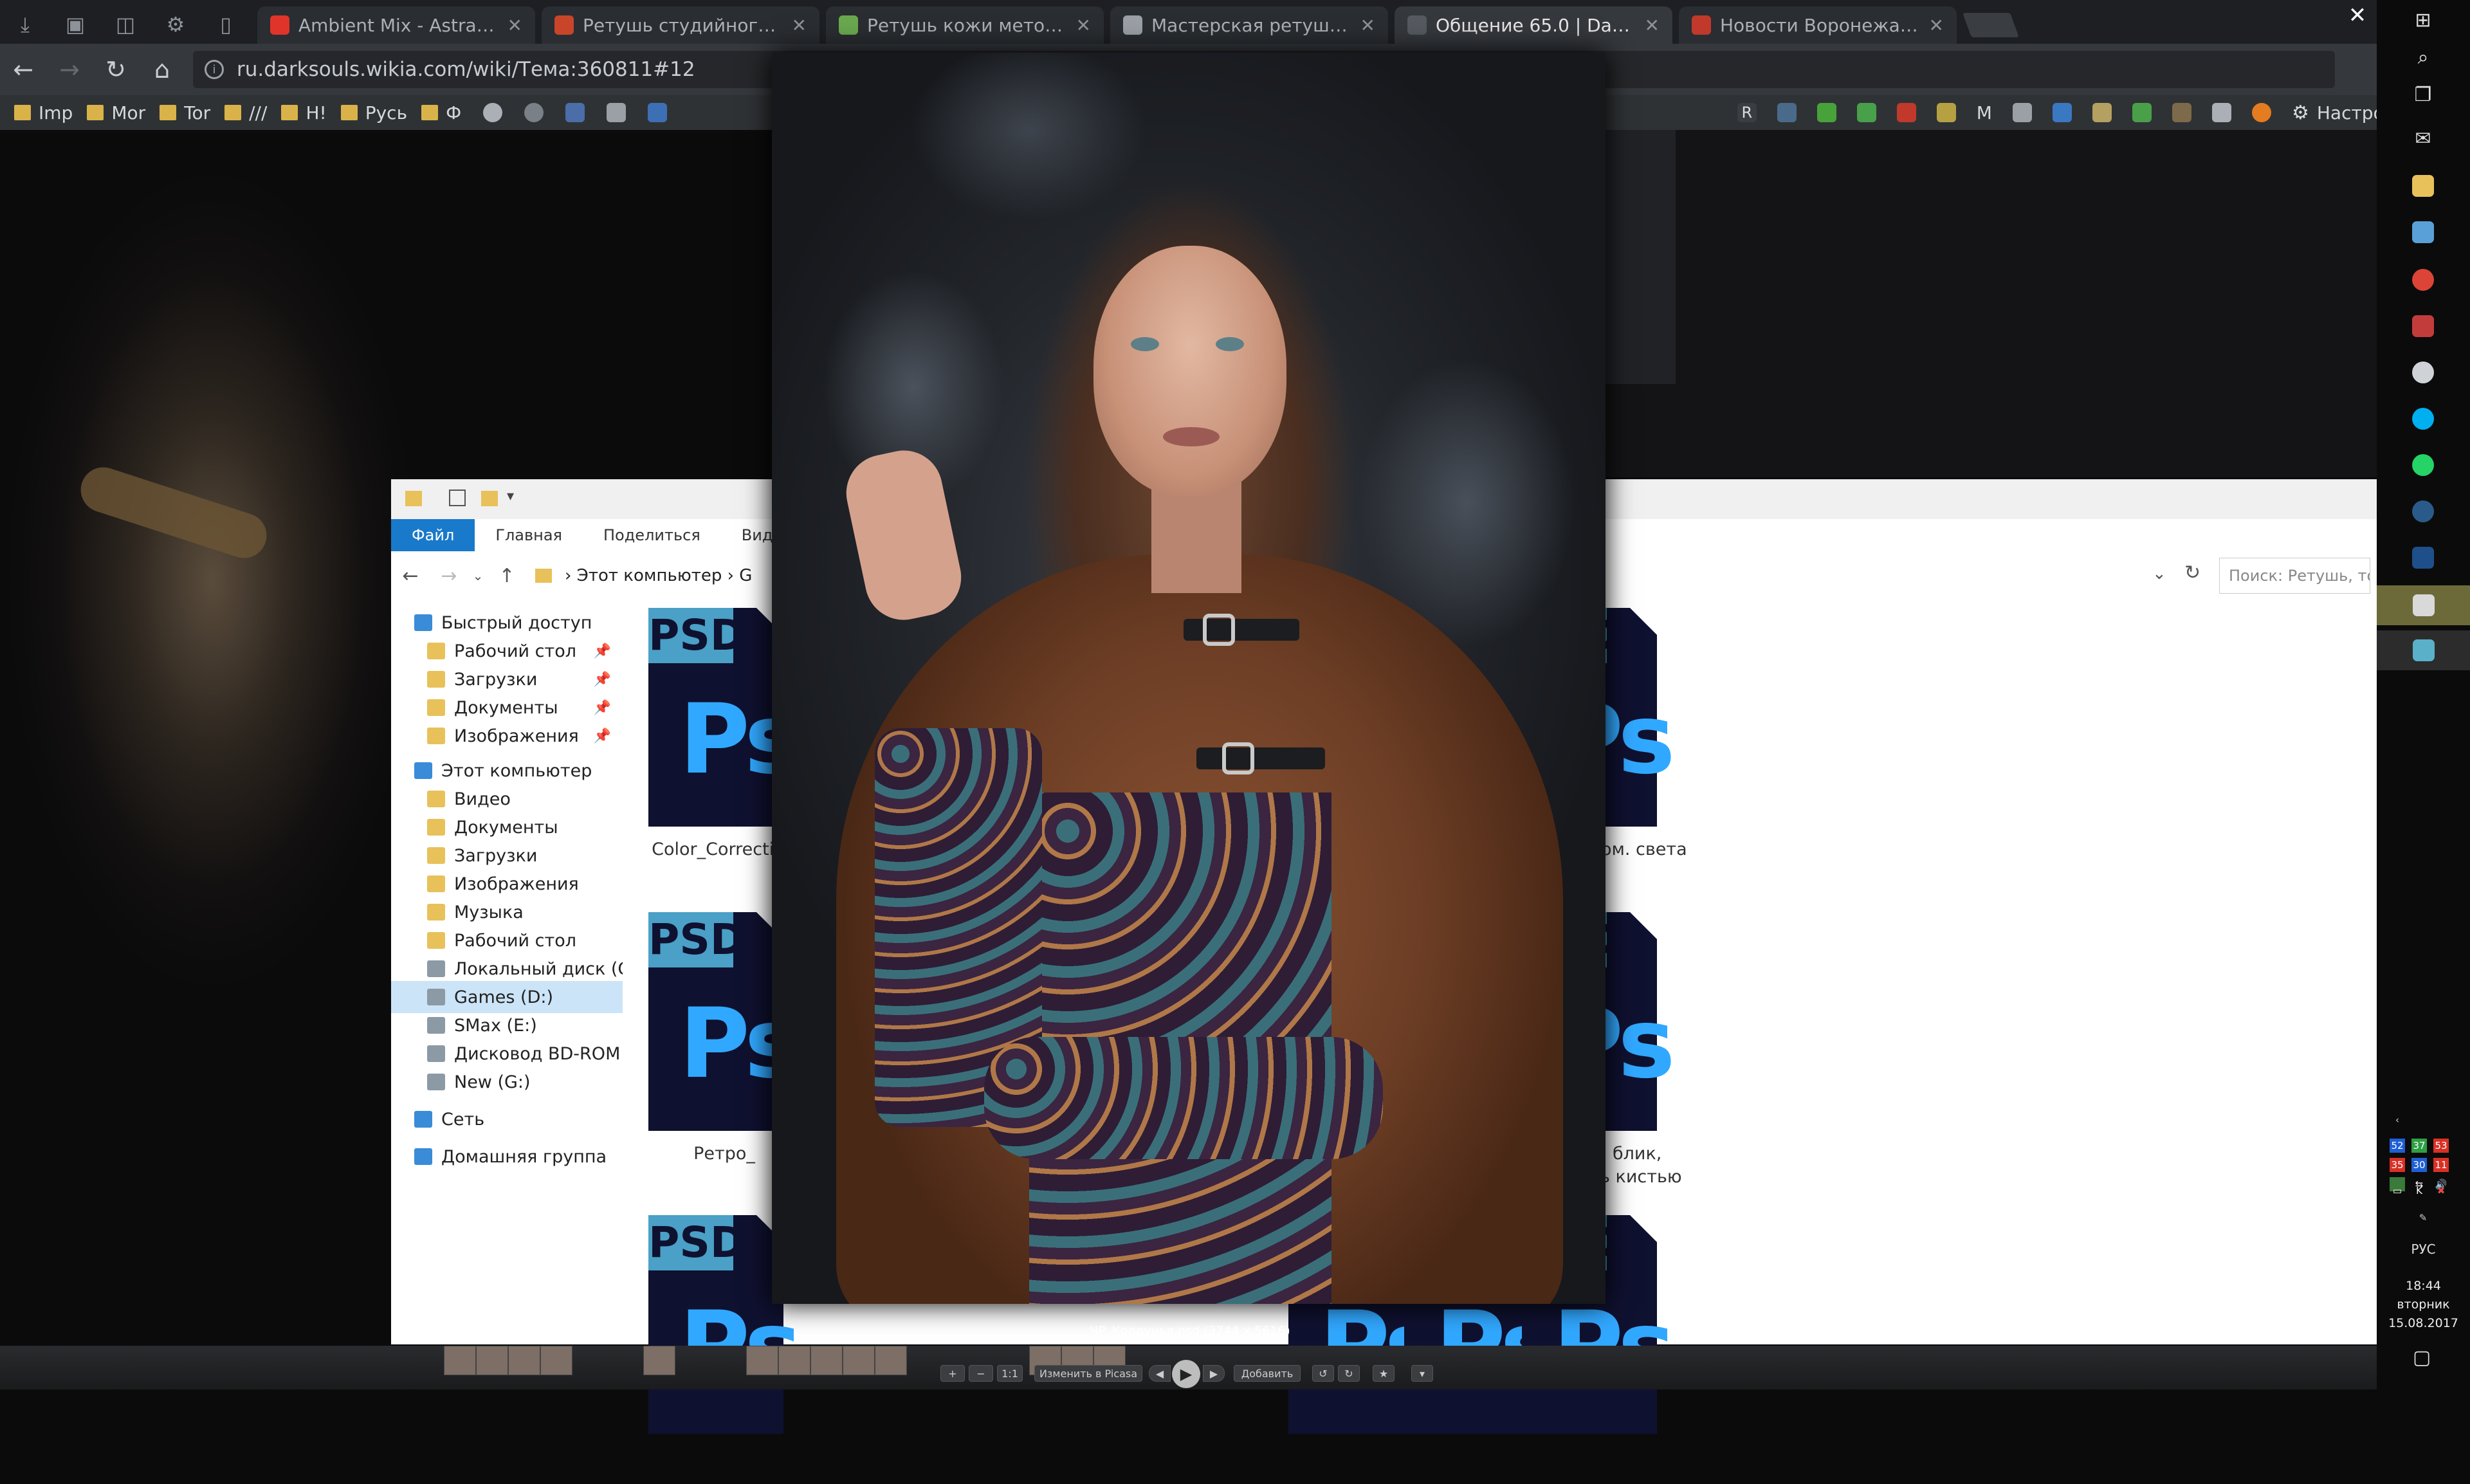 Image resolution: width=2470 pixels, height=1484 pixels. I want to click on search-icon: ⌕, so click(2423, 57).